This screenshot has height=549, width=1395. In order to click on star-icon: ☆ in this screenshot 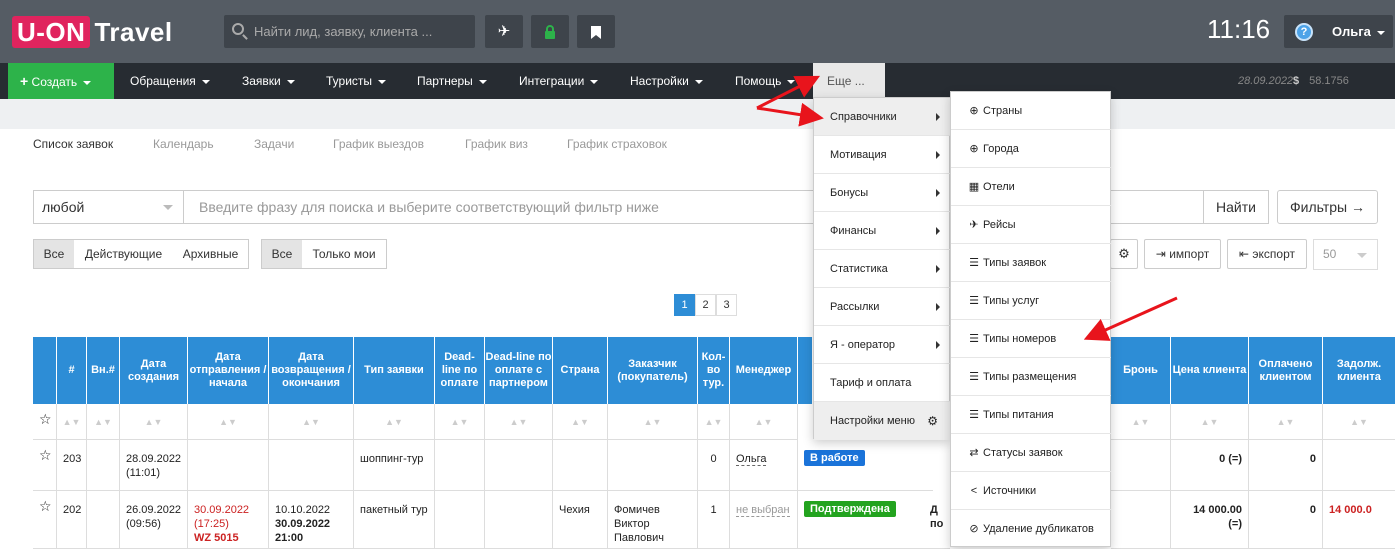, I will do `click(45, 520)`.